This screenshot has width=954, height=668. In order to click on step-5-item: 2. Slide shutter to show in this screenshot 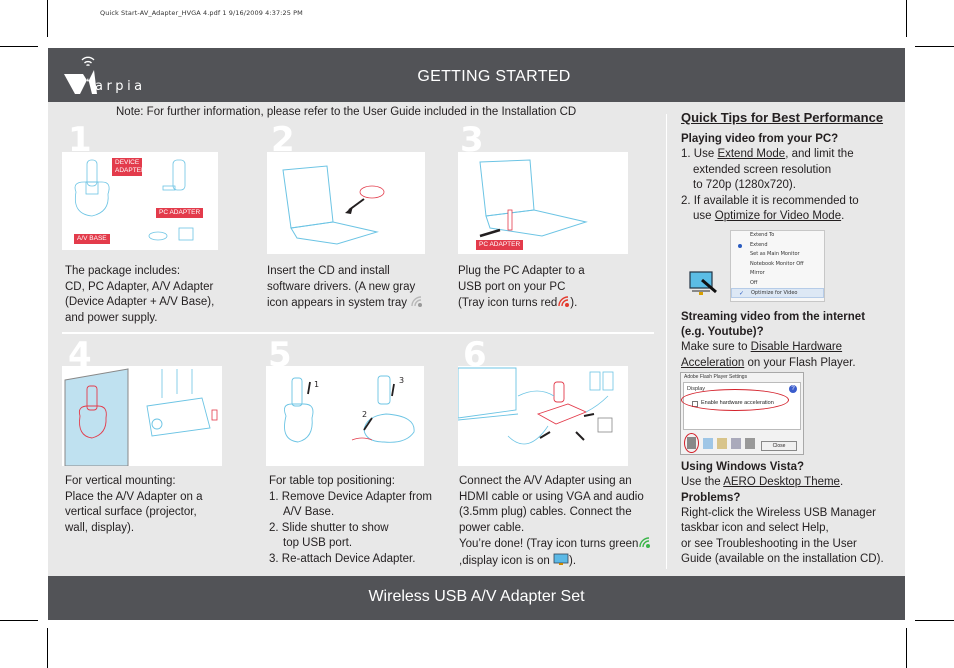, I will do `click(329, 527)`.